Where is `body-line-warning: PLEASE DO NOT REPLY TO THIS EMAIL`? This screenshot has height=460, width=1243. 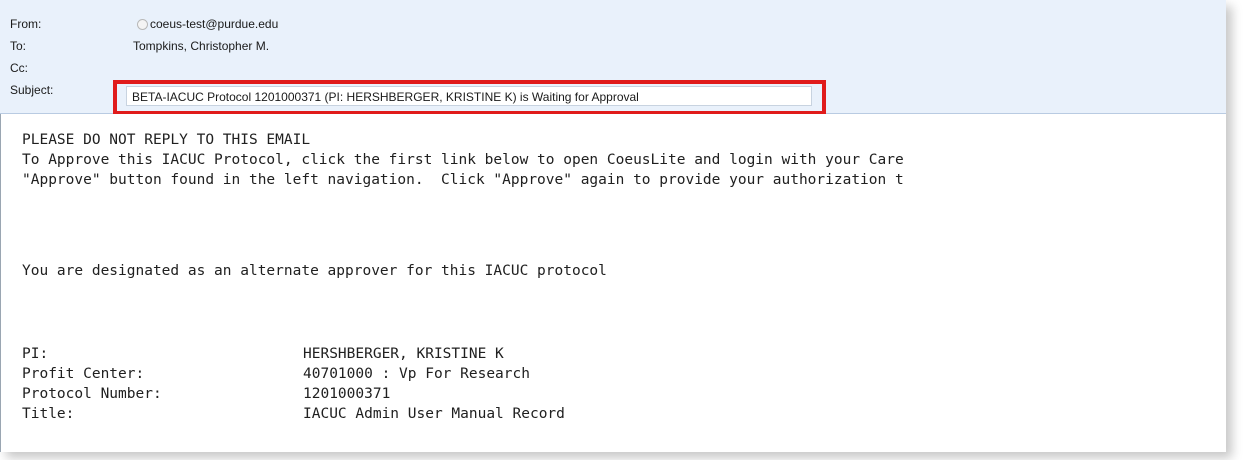
body-line-warning: PLEASE DO NOT REPLY TO THIS EMAIL is located at coordinates (166, 140).